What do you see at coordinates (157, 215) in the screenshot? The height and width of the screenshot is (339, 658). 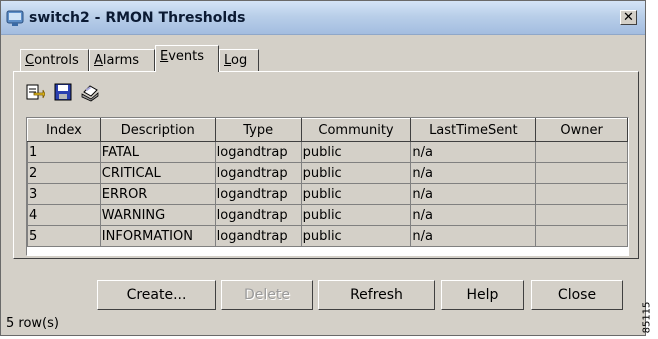 I see `cell-description: WARNING` at bounding box center [157, 215].